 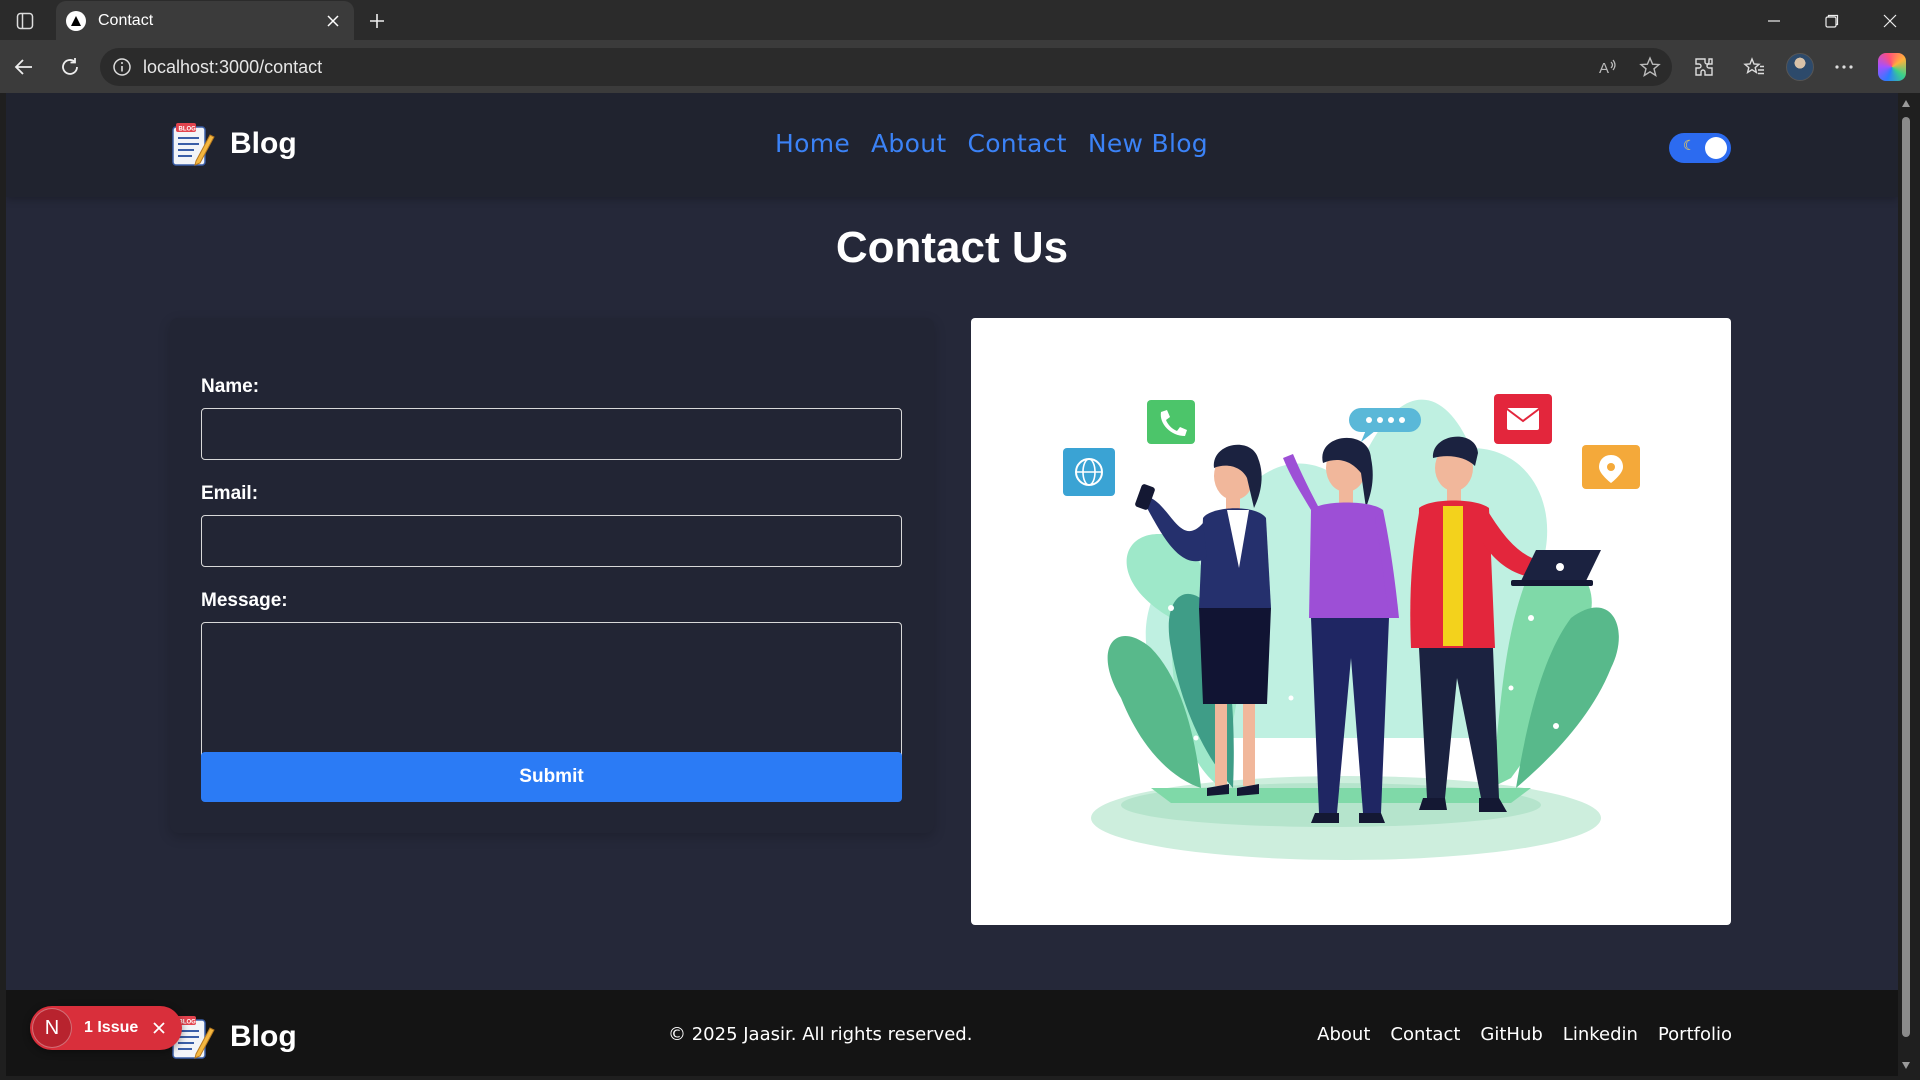 I want to click on name-label: Name:, so click(x=230, y=386).